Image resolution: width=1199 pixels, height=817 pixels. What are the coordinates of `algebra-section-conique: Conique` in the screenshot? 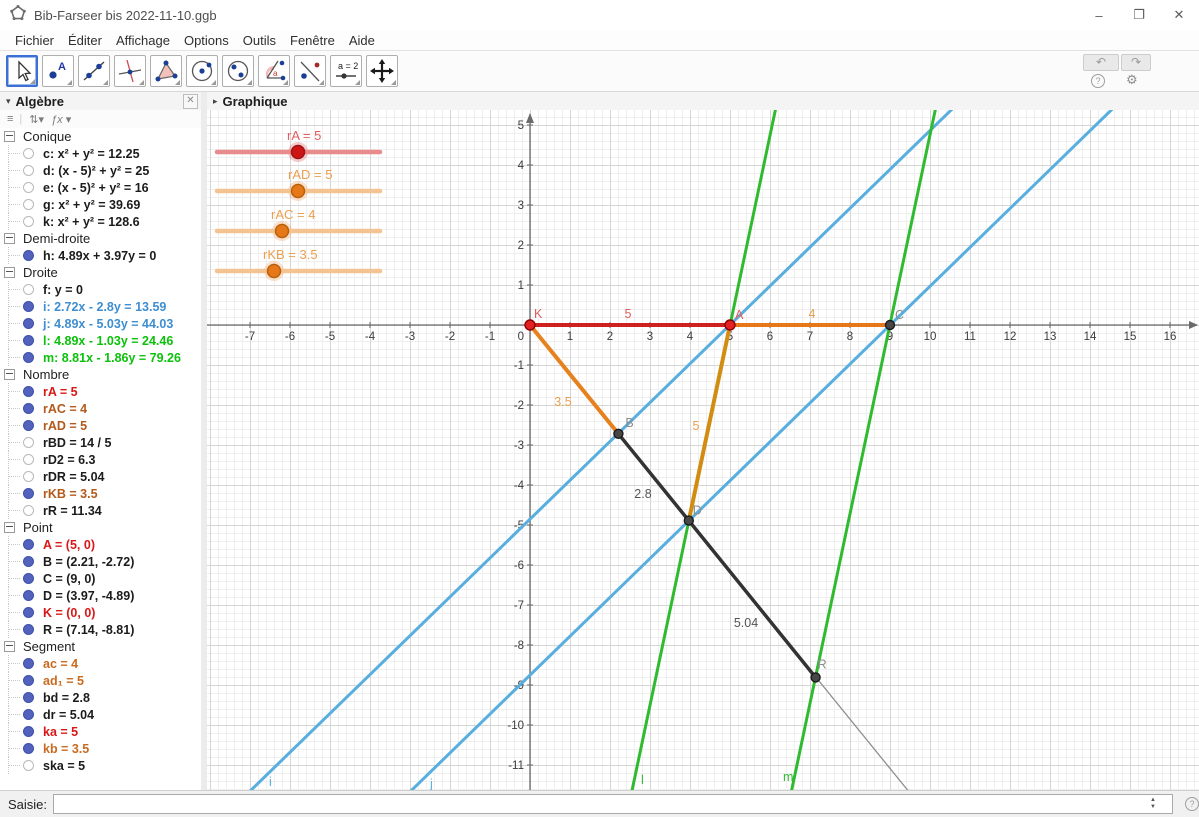 It's located at (100, 136).